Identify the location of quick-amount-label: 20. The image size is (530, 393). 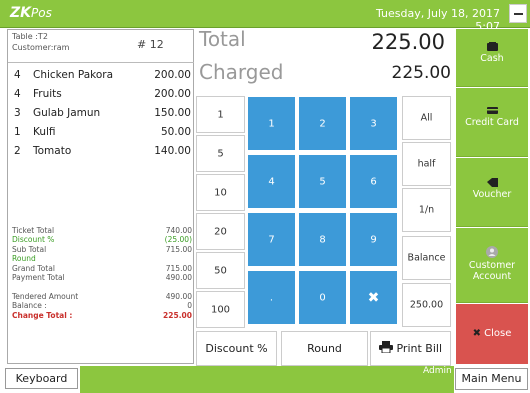
(220, 231).